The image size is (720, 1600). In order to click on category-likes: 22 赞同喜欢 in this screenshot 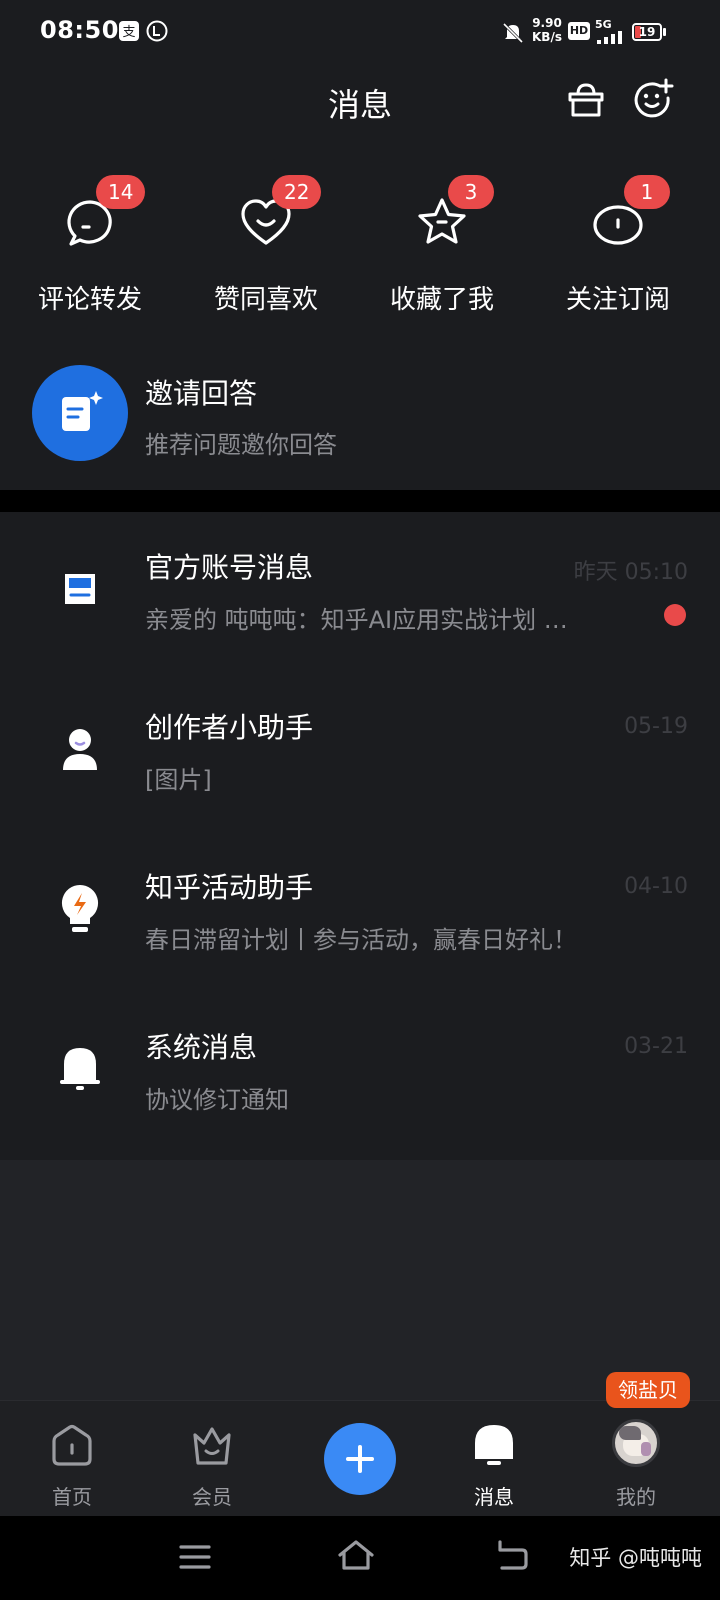, I will do `click(266, 245)`.